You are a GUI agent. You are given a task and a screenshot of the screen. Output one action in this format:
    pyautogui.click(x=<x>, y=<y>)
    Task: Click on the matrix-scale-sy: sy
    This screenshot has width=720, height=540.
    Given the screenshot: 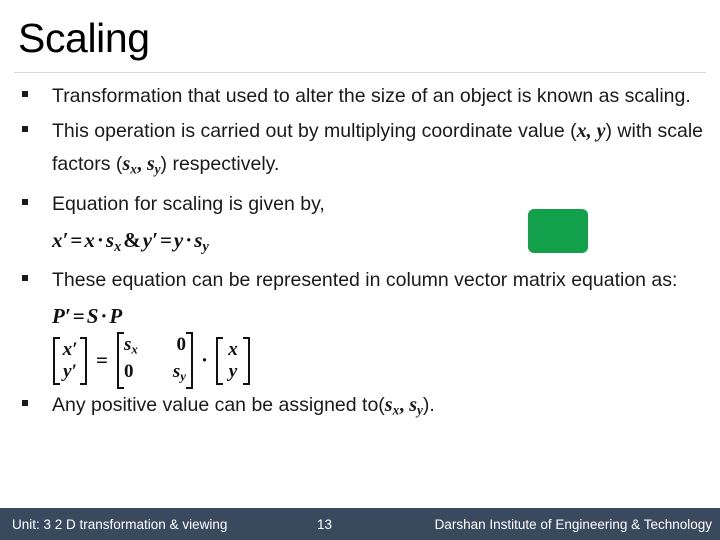 What is the action you would take?
    pyautogui.click(x=176, y=374)
    